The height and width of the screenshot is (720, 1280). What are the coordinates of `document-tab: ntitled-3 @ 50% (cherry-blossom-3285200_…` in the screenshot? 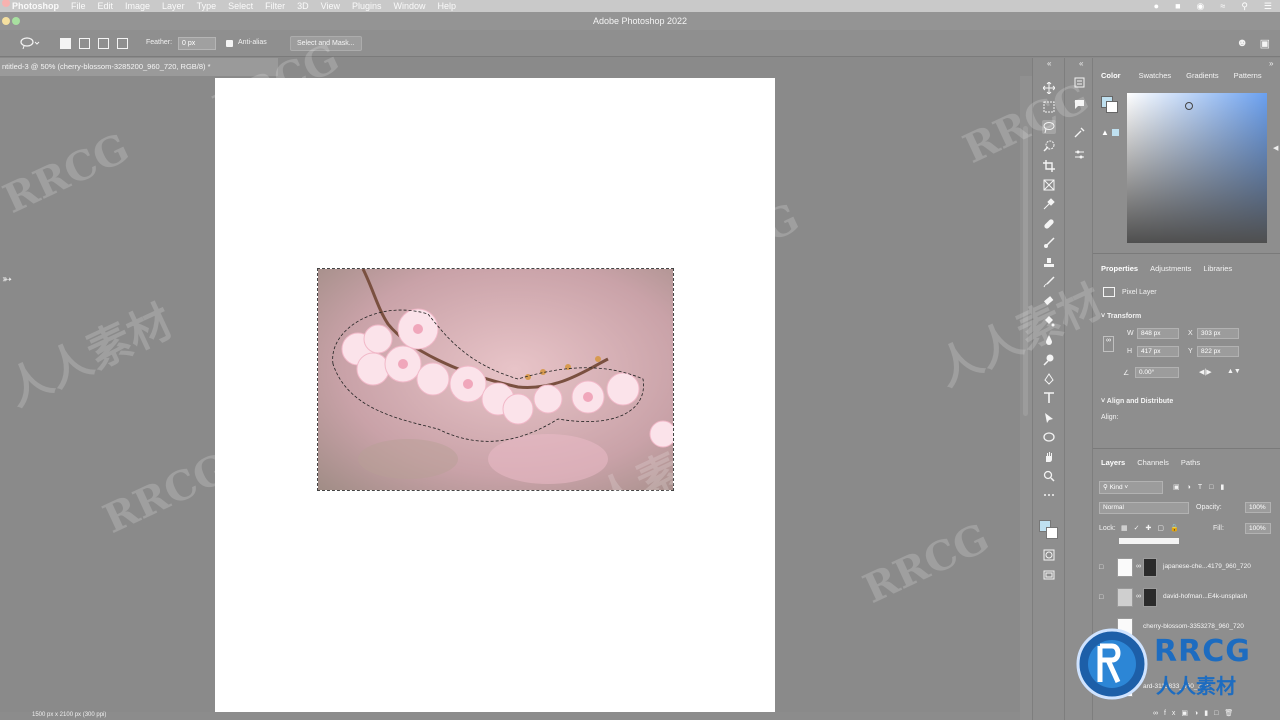 It's located at (139, 67).